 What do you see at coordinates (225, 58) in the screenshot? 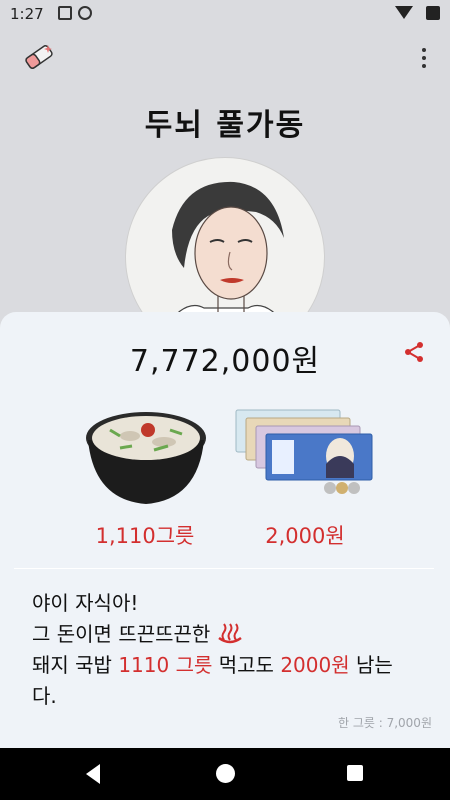
I see `app-bar` at bounding box center [225, 58].